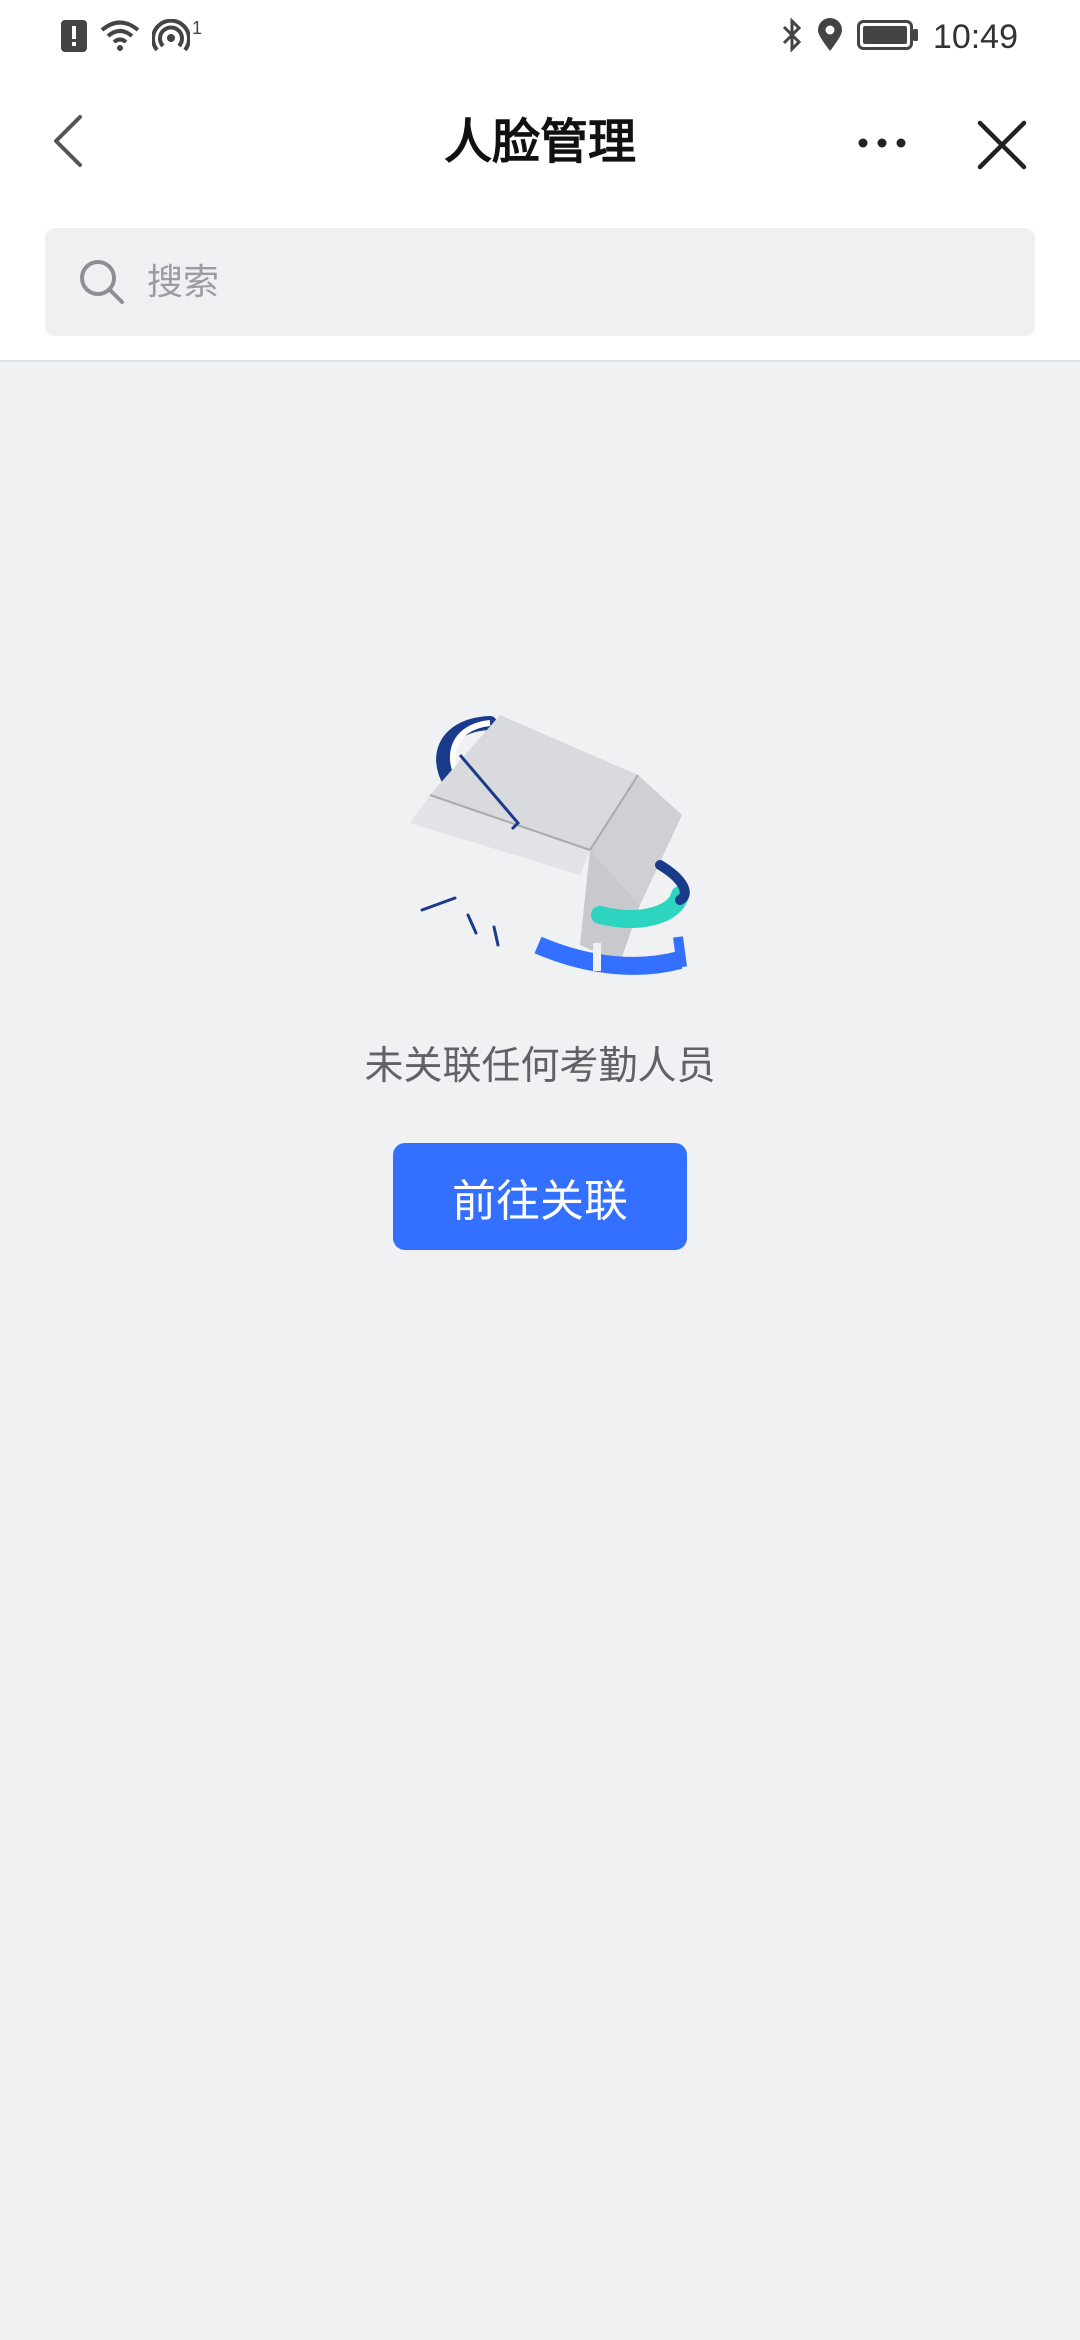 Image resolution: width=1080 pixels, height=2340 pixels. I want to click on more-button, so click(882, 143).